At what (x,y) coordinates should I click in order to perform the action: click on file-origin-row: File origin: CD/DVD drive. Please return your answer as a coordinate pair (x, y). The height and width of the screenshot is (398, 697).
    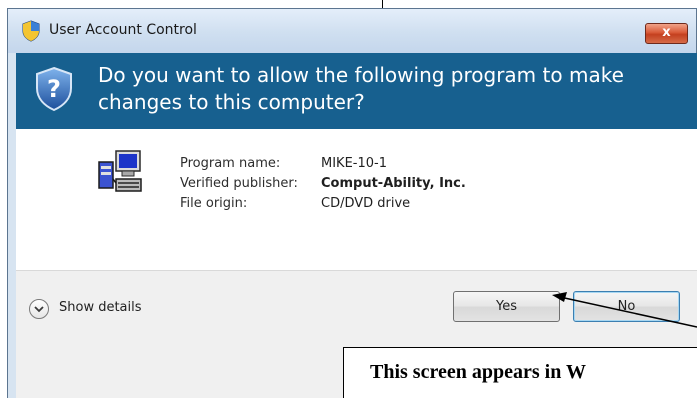
    Looking at the image, I should click on (323, 204).